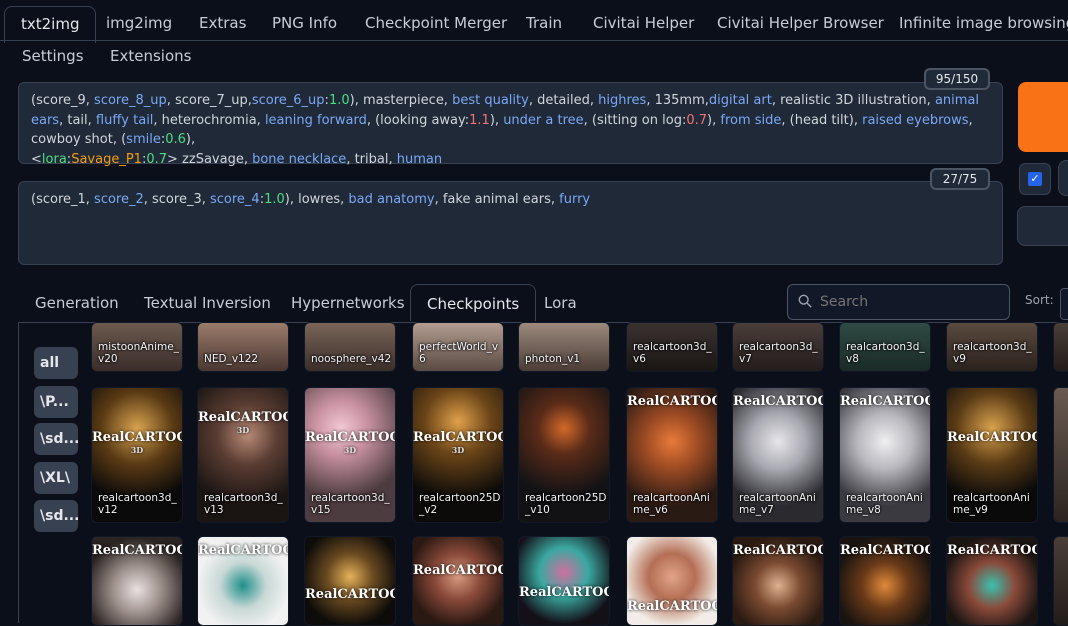 This screenshot has width=1068, height=626. I want to click on model-card: RealCARTOON realcartoonAnime_v6, so click(672, 455).